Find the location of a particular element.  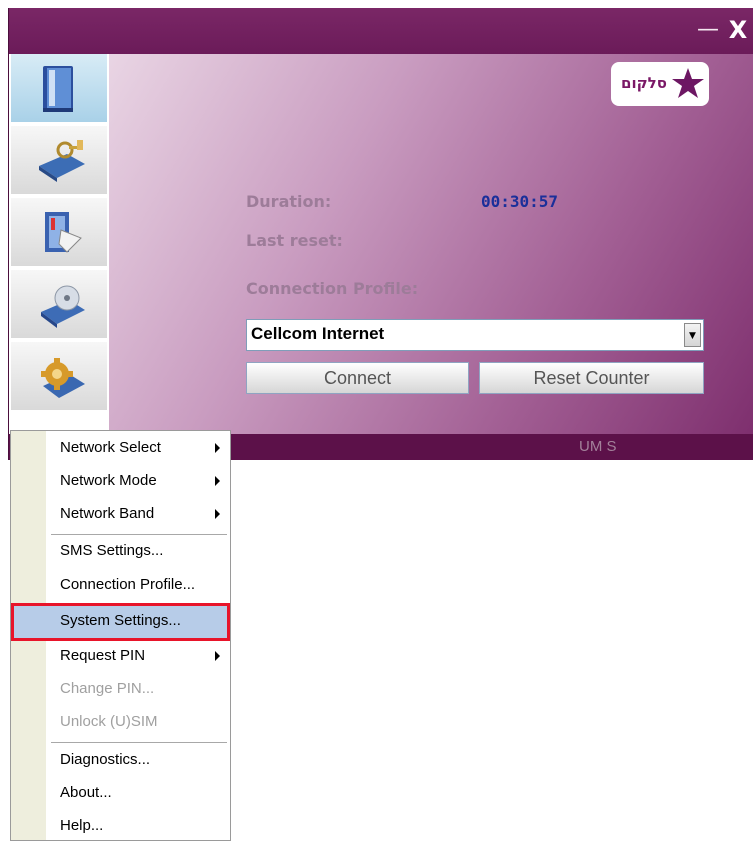

messages-icon is located at coordinates (63, 232).